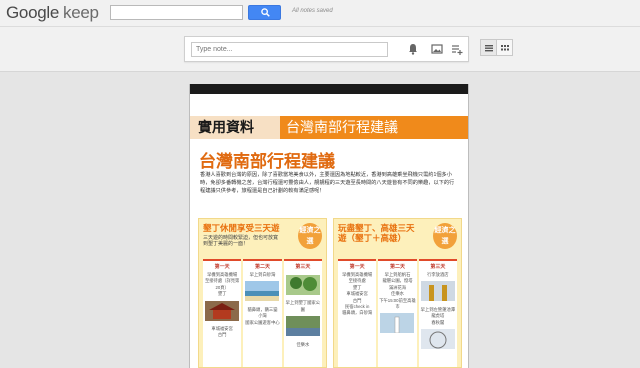 The height and width of the screenshot is (368, 640). I want to click on grid-view-button, so click(504, 47).